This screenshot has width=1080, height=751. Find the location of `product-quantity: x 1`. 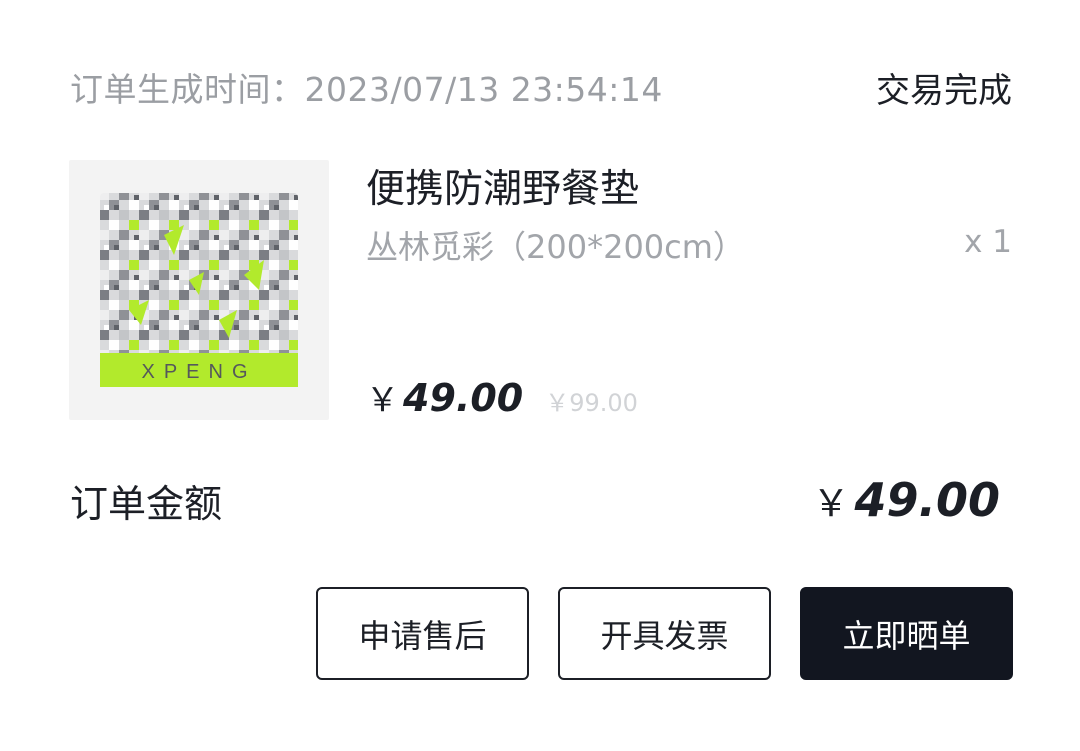

product-quantity: x 1 is located at coordinates (988, 242).